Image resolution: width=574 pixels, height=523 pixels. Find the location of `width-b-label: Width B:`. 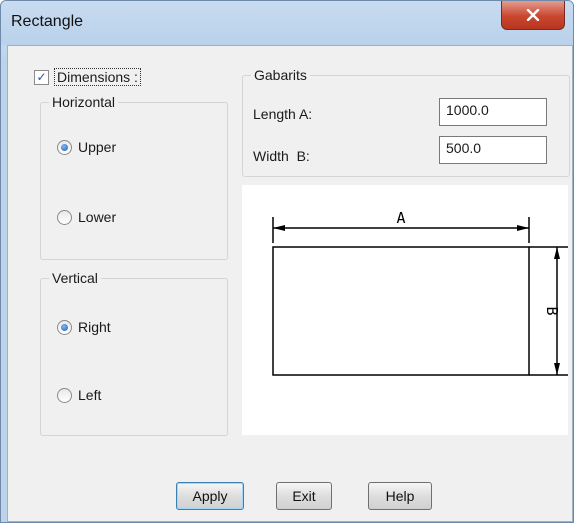

width-b-label: Width B: is located at coordinates (281, 156).